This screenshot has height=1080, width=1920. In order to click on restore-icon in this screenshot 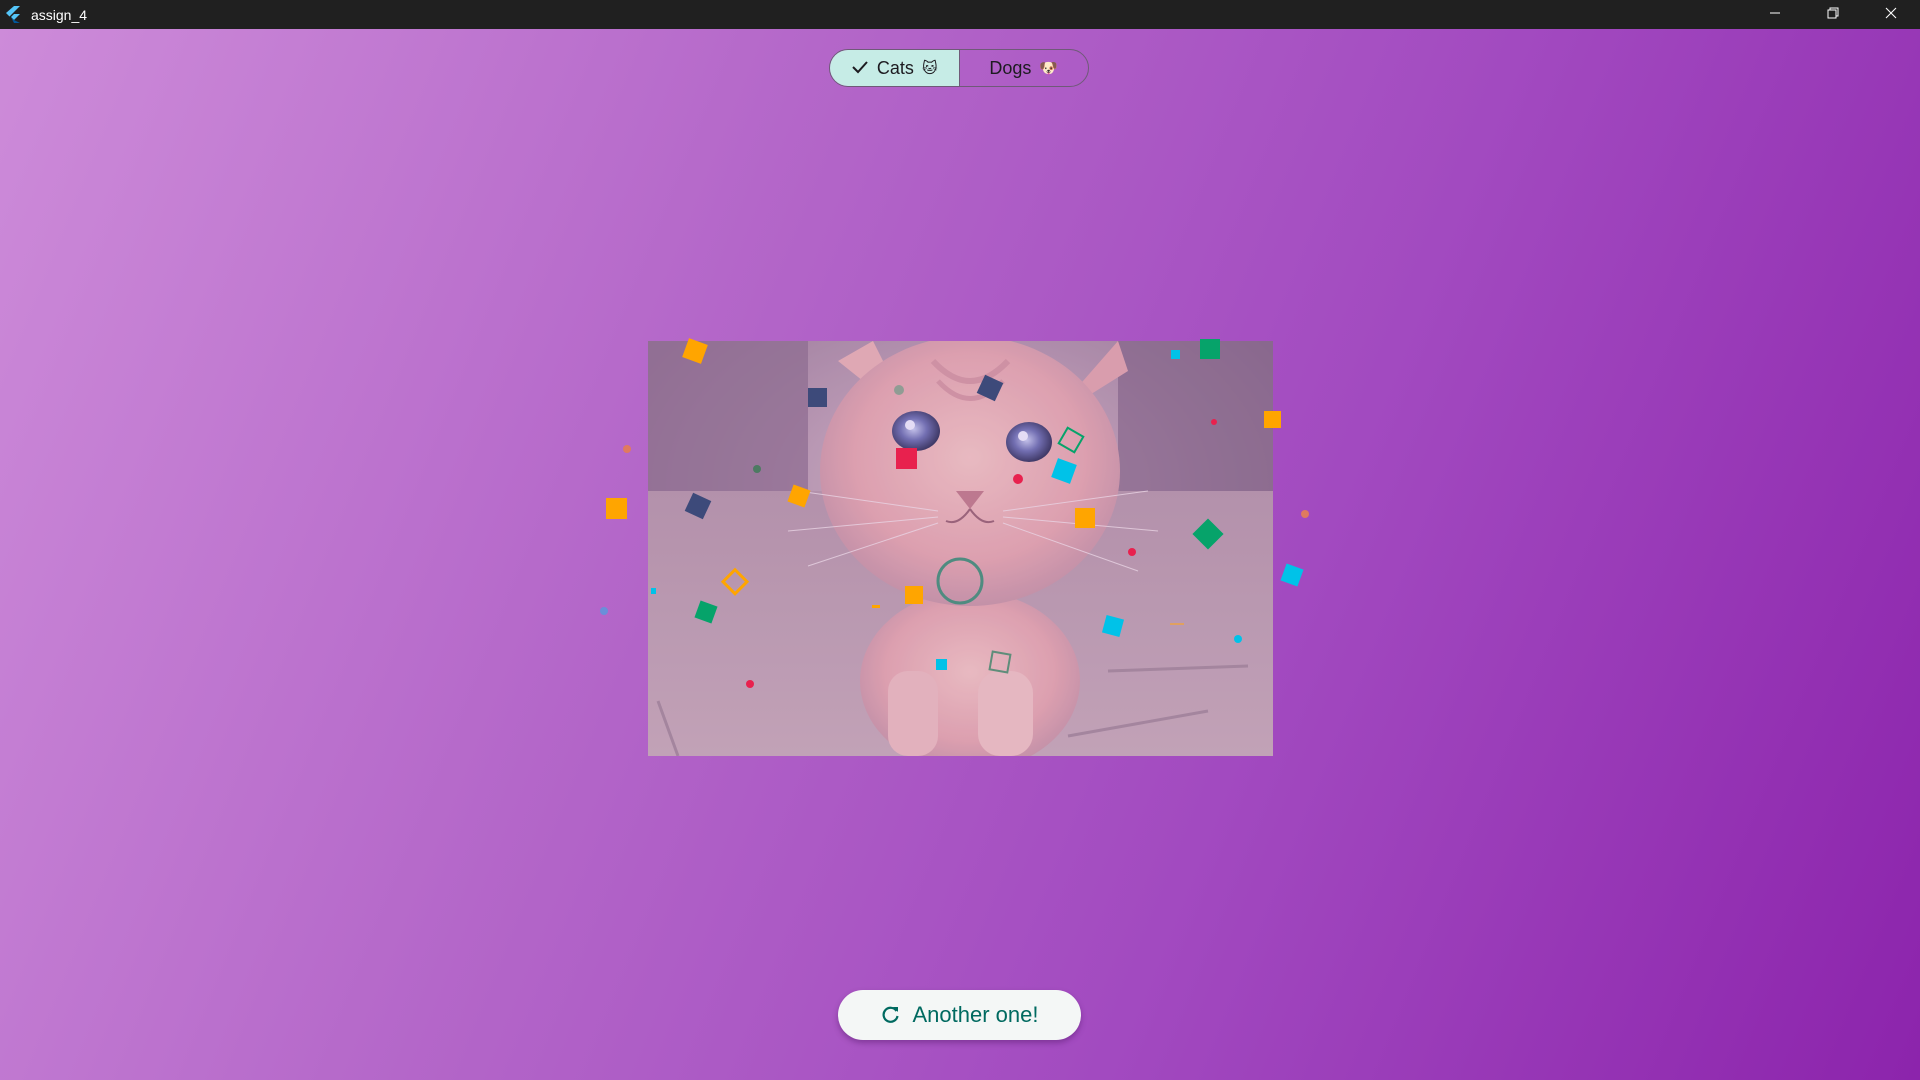, I will do `click(1833, 15)`.